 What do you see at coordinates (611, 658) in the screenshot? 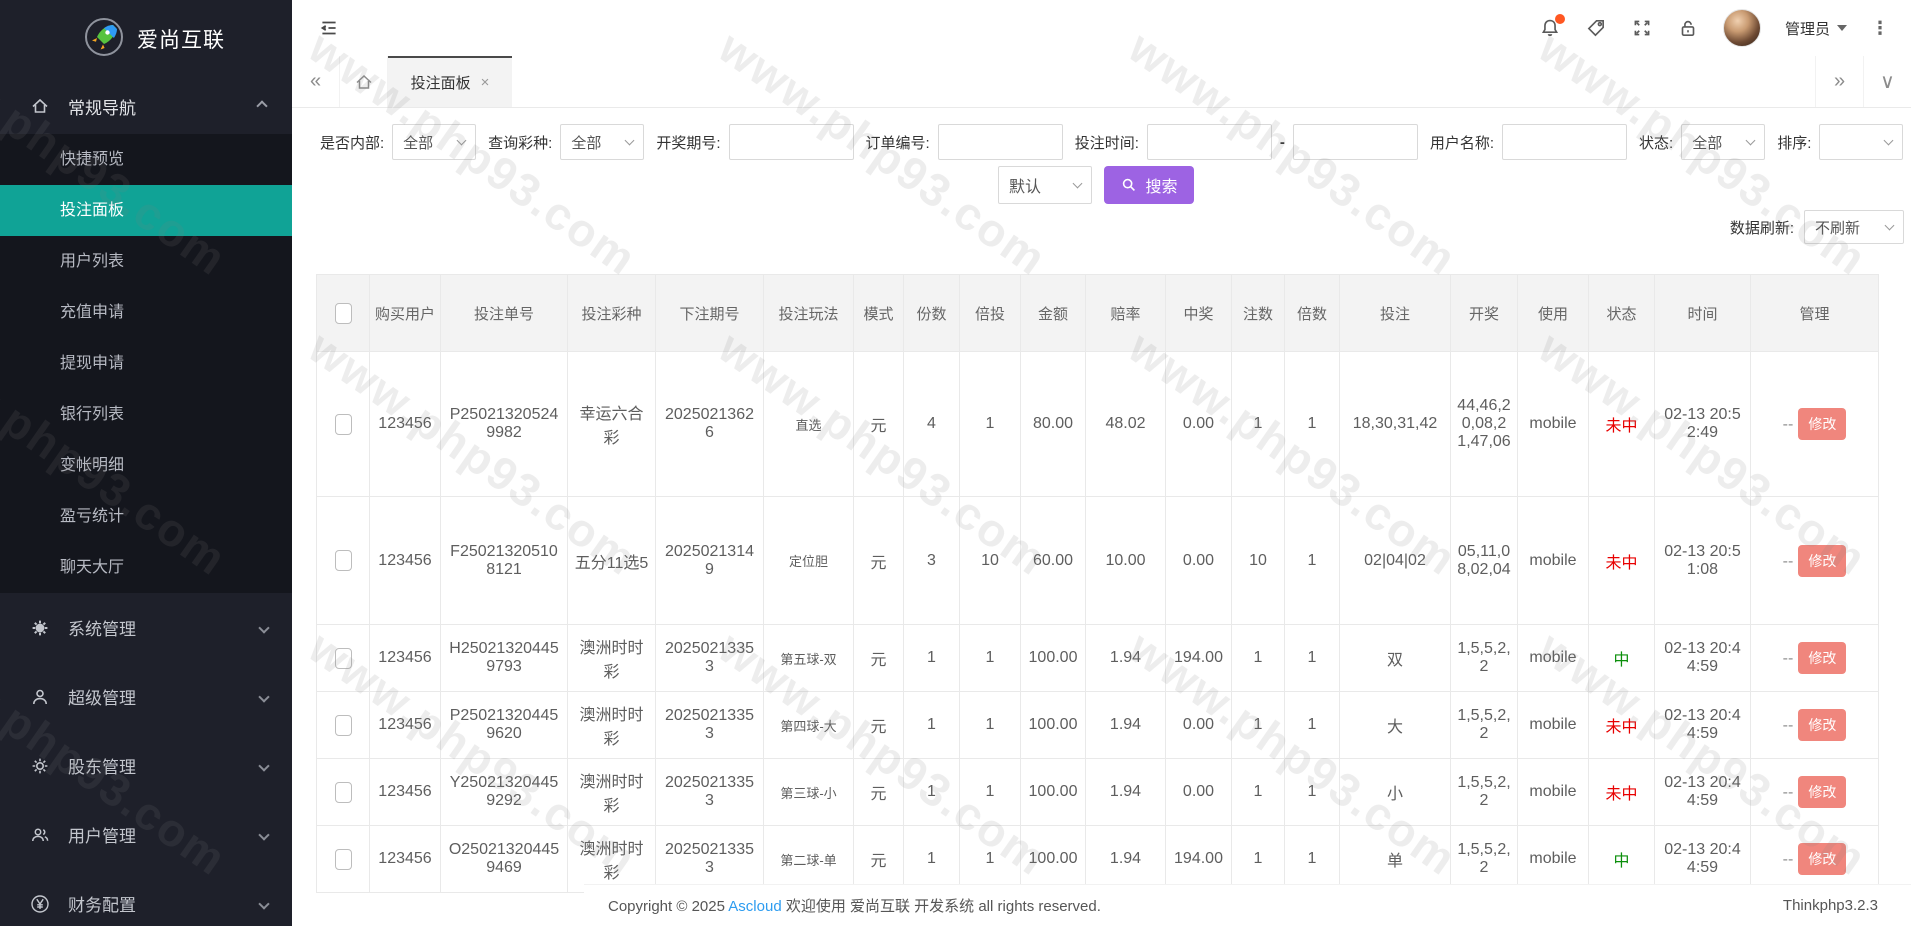
I see `cell-lottery: 澳洲时时彩` at bounding box center [611, 658].